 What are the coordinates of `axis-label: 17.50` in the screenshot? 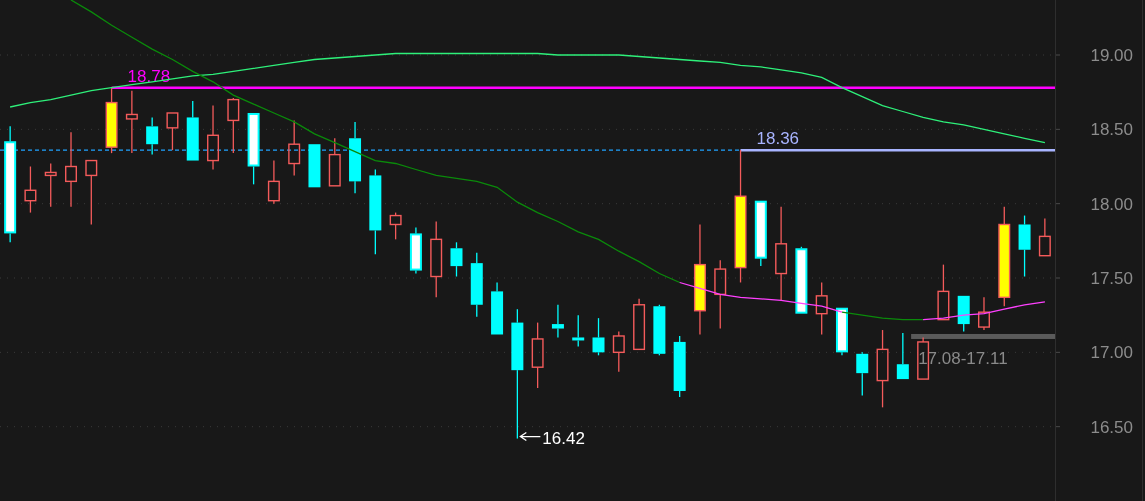 It's located at (1111, 278).